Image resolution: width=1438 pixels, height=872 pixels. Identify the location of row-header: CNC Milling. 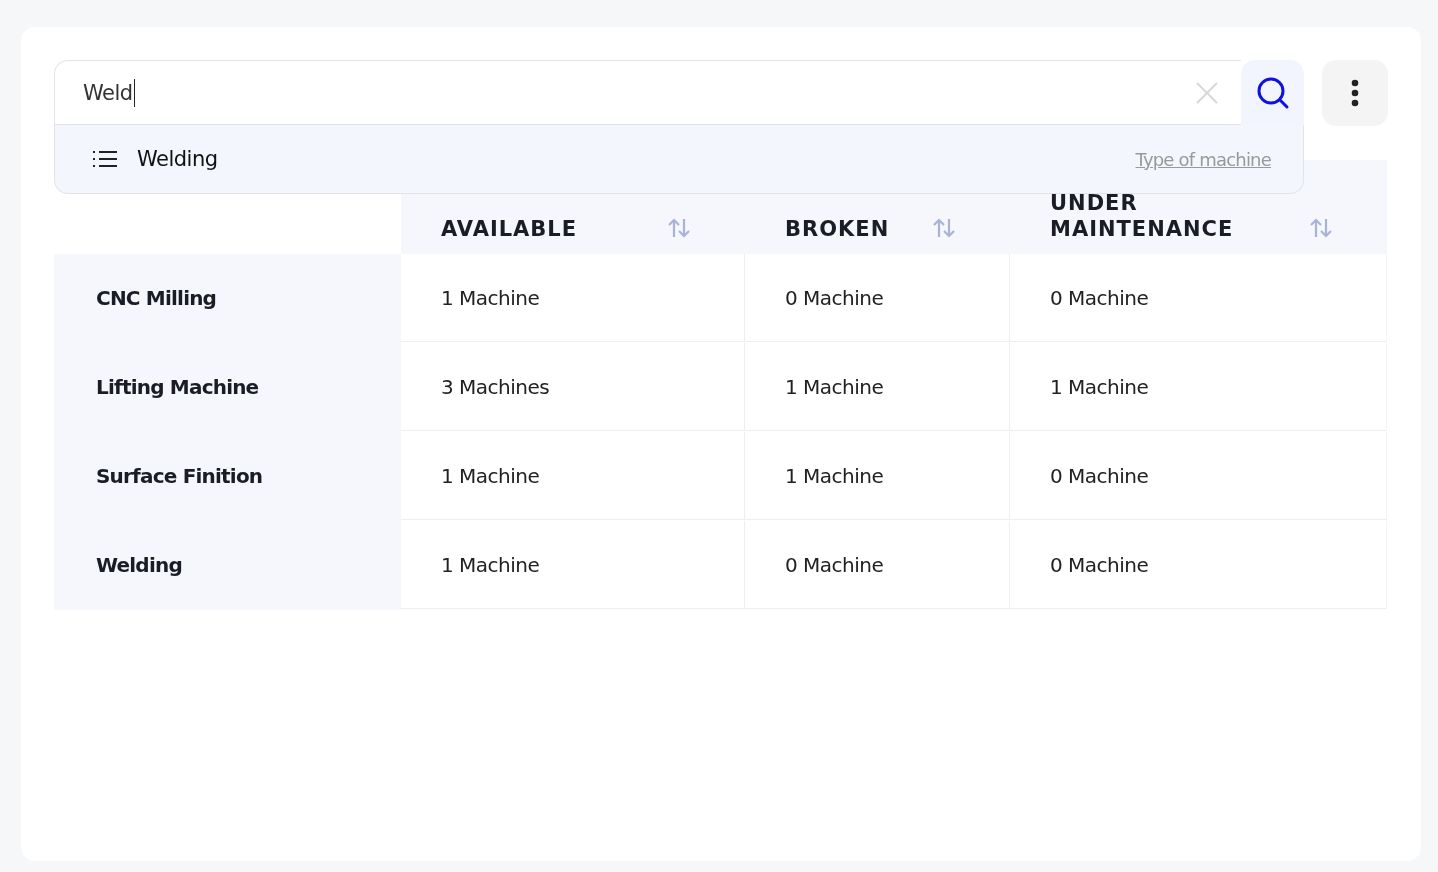
(227, 298).